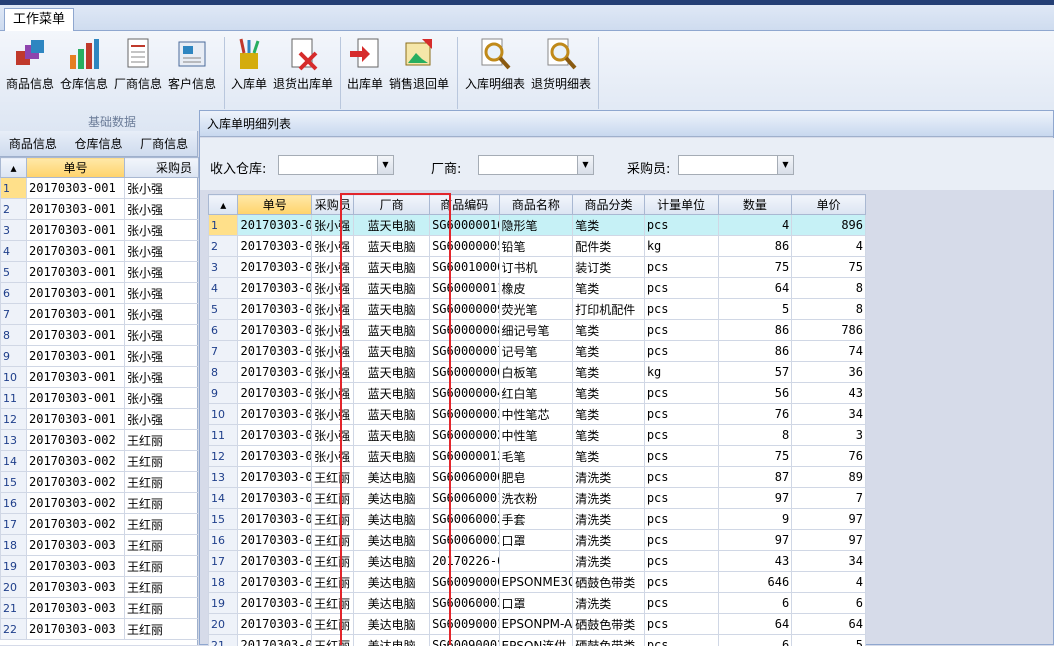  What do you see at coordinates (561, 64) in the screenshot?
I see `return-detail-button: 退货明细表` at bounding box center [561, 64].